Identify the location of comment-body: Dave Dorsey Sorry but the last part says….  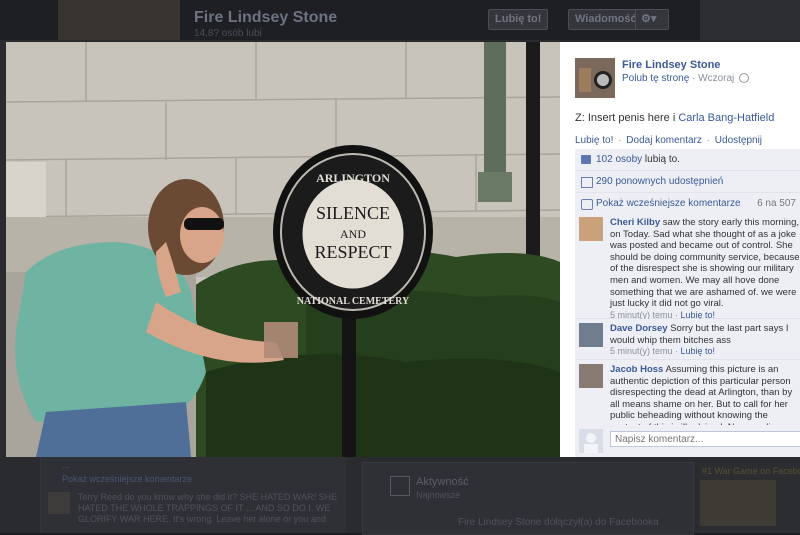
(705, 340).